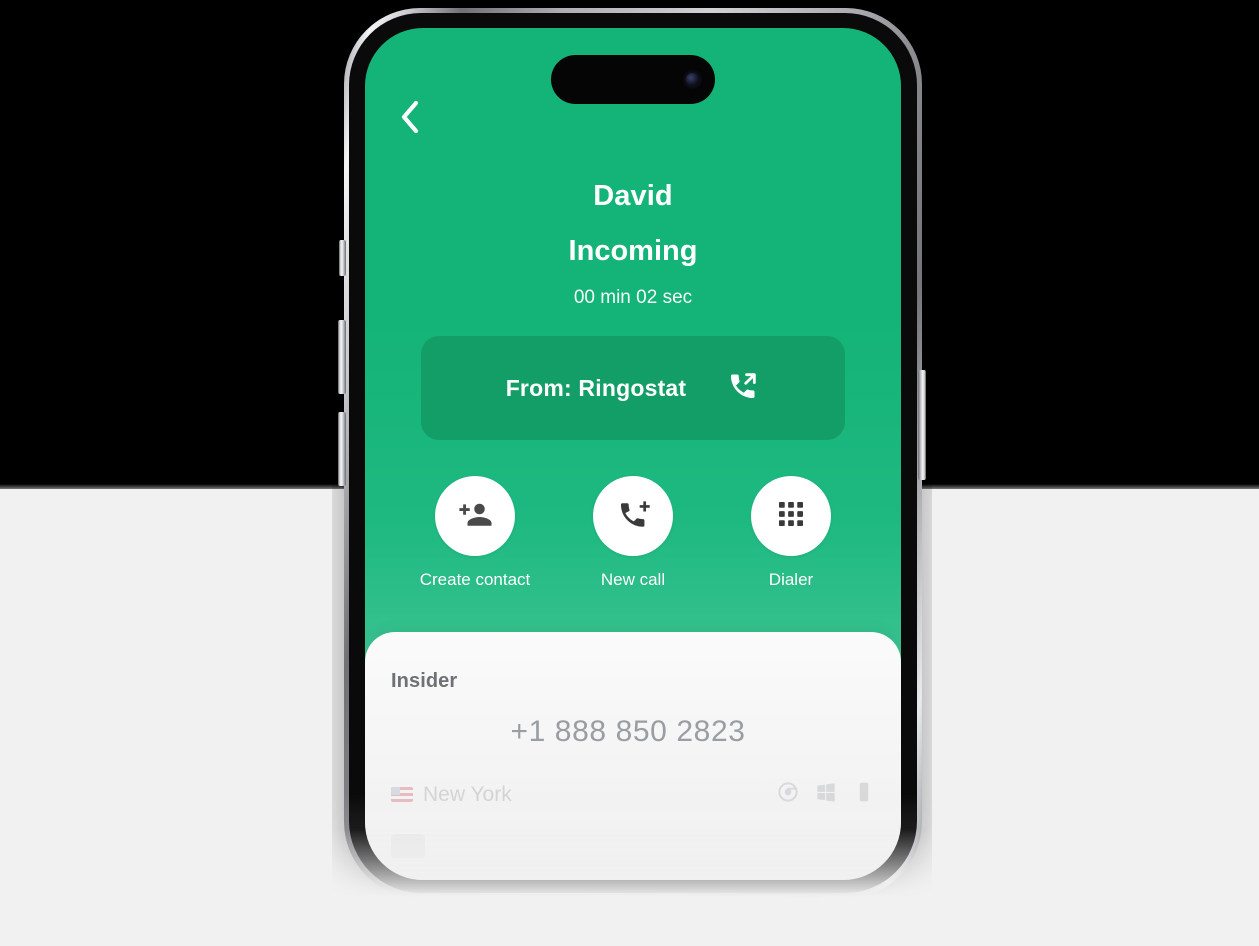  What do you see at coordinates (633, 251) in the screenshot?
I see `call-status: Incoming` at bounding box center [633, 251].